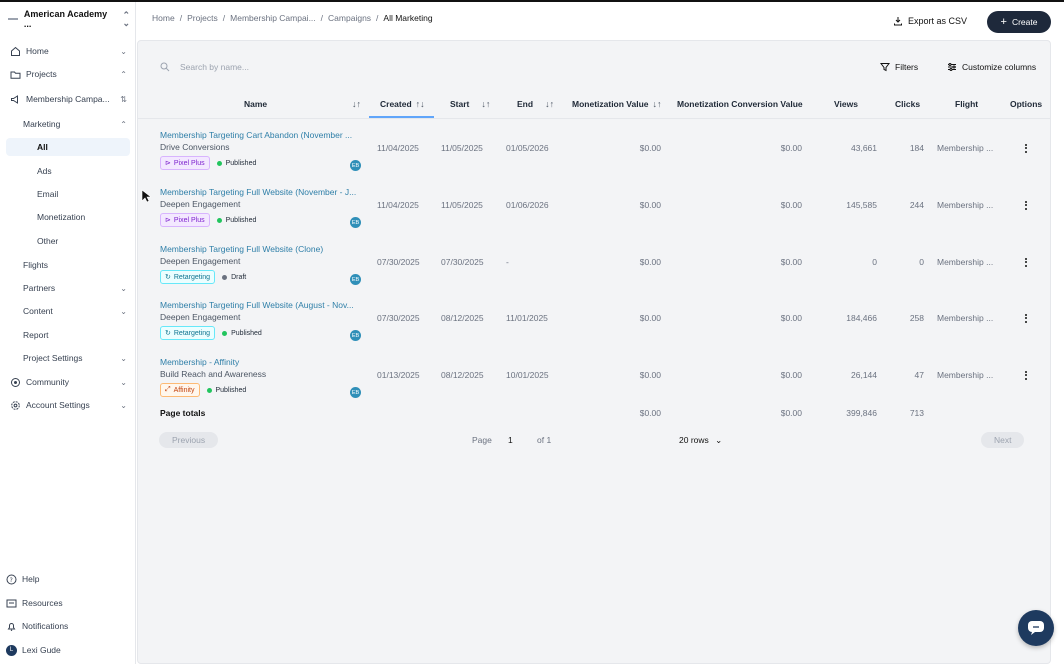 The height and width of the screenshot is (664, 1064). Describe the element at coordinates (15, 51) in the screenshot. I see `home-icon` at that location.